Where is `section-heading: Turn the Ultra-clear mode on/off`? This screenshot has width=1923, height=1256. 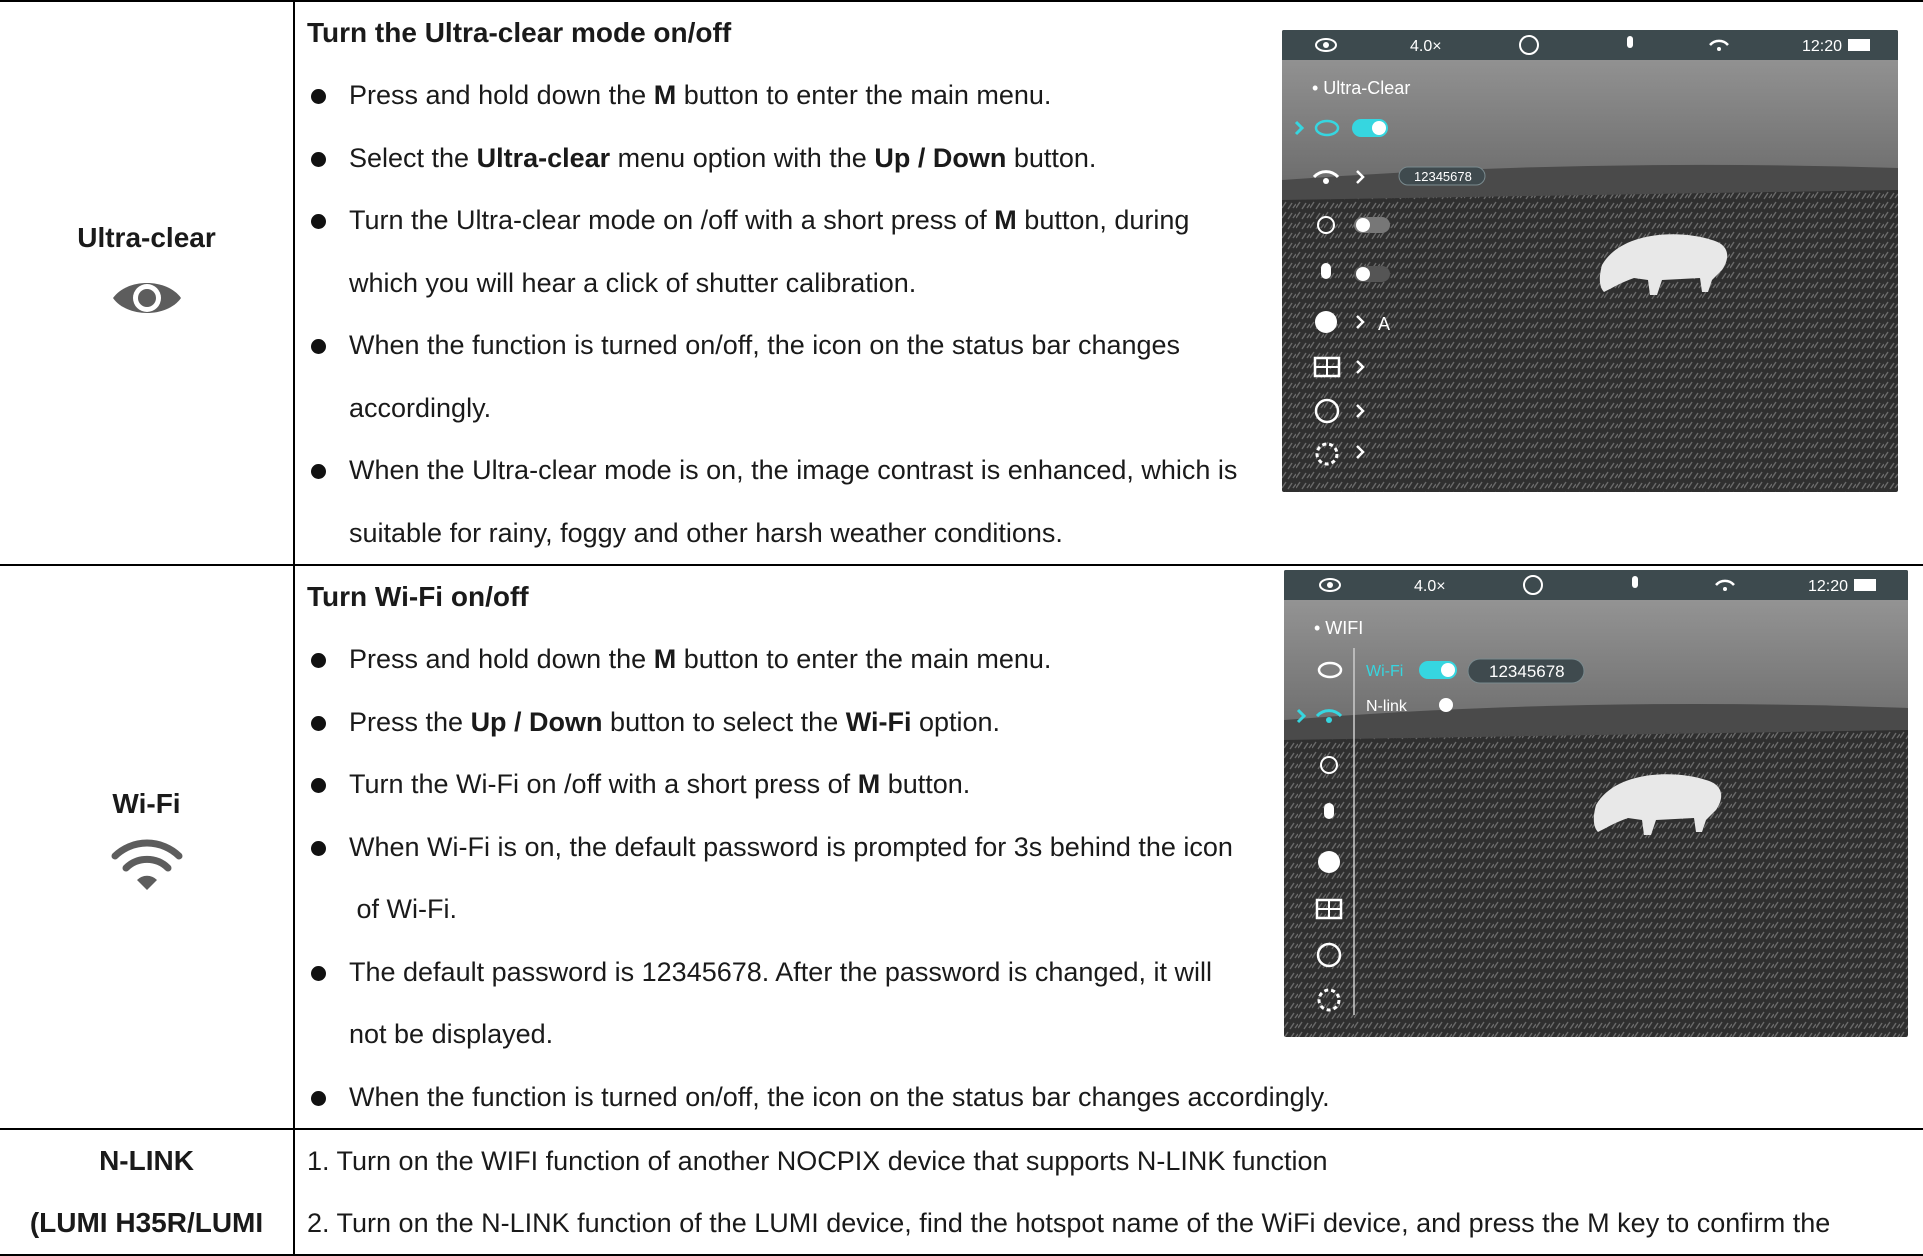 section-heading: Turn the Ultra-clear mode on/off is located at coordinates (519, 32).